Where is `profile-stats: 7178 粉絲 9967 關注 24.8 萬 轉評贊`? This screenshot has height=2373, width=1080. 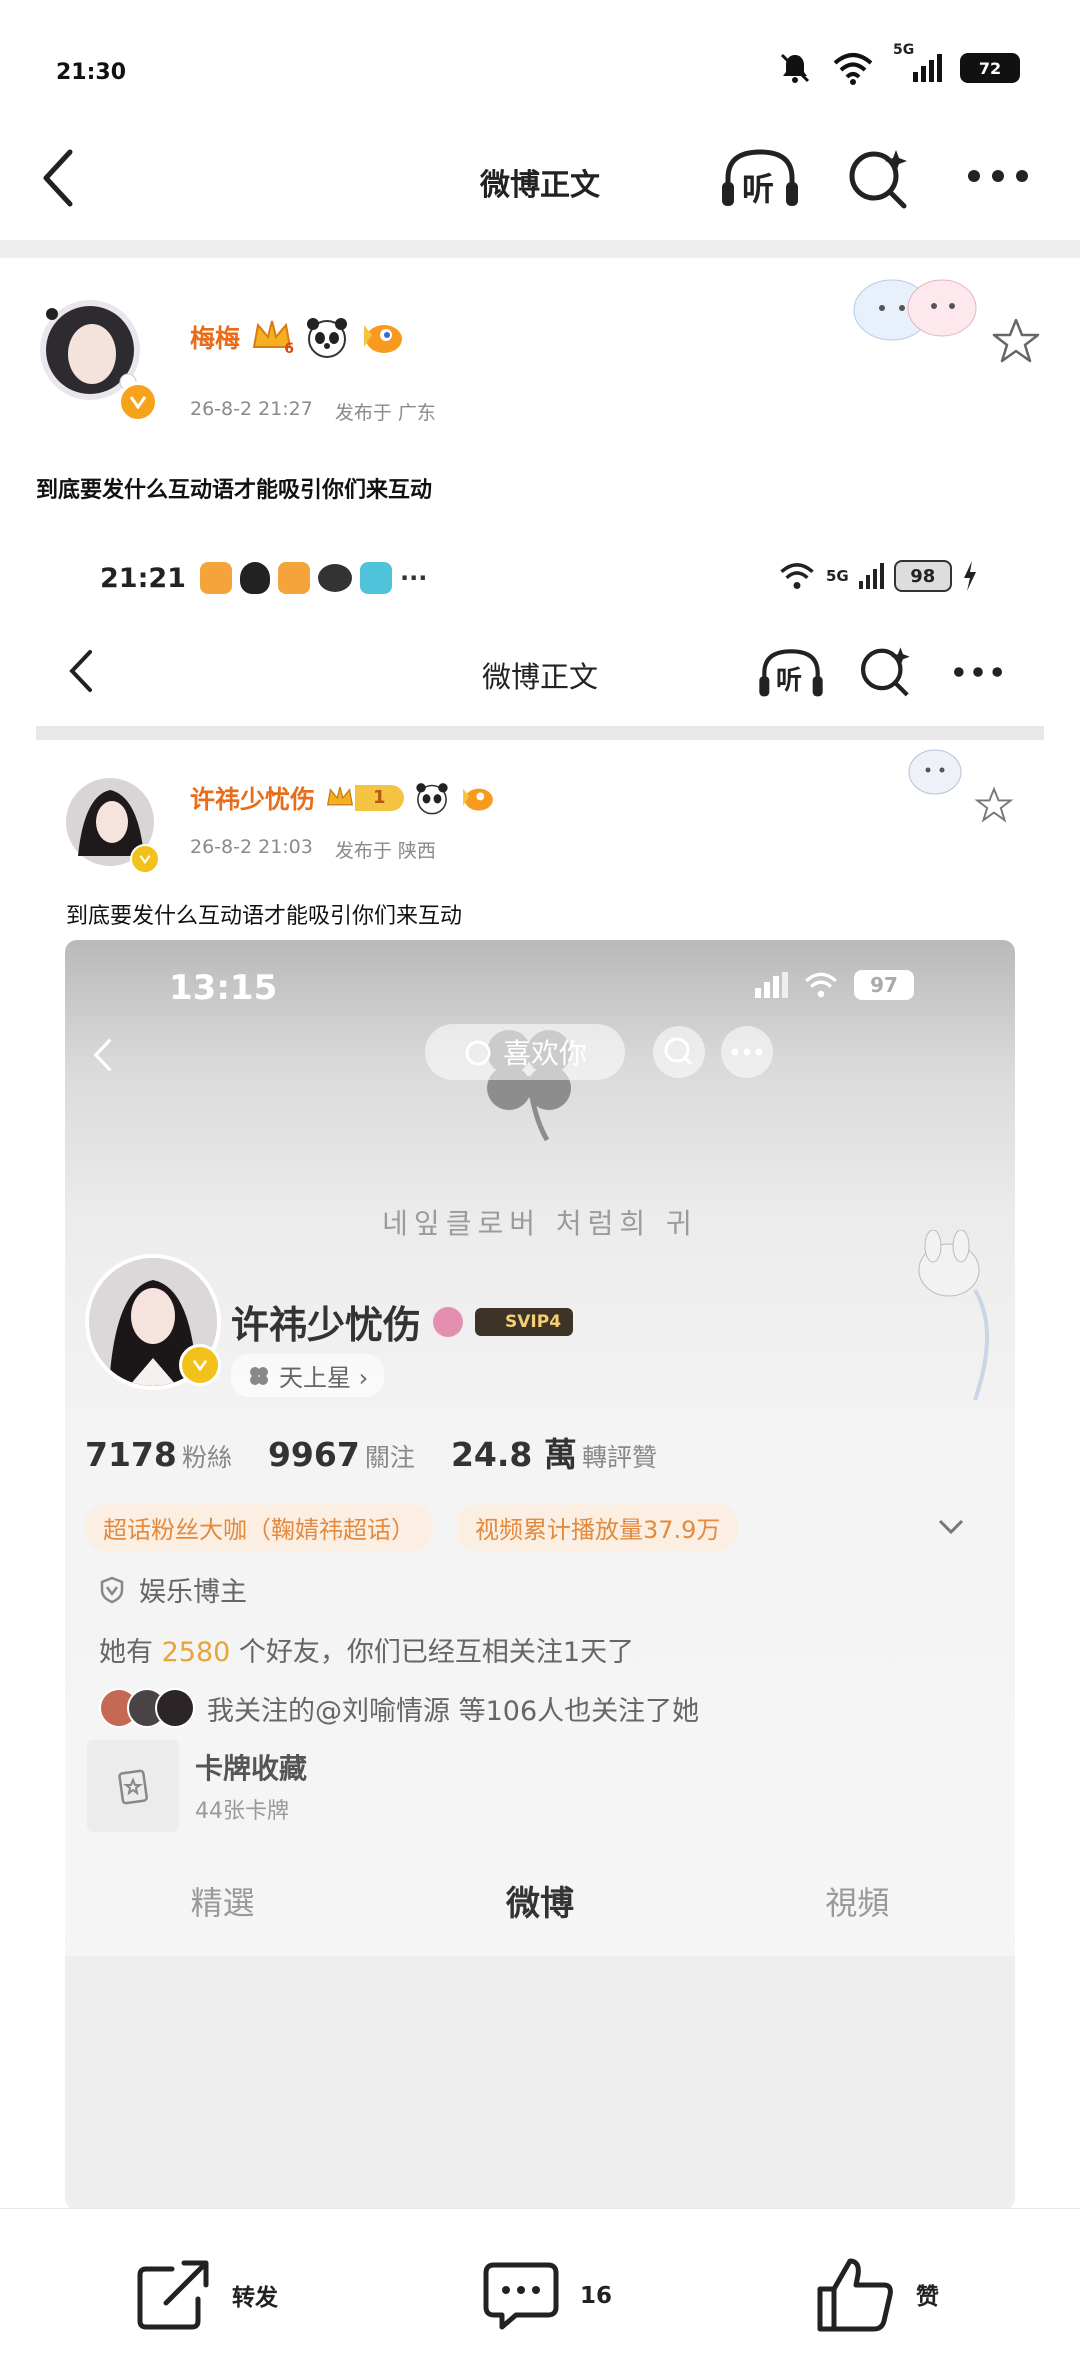 profile-stats: 7178 粉絲 9967 關注 24.8 萬 轉評贊 is located at coordinates (371, 1452).